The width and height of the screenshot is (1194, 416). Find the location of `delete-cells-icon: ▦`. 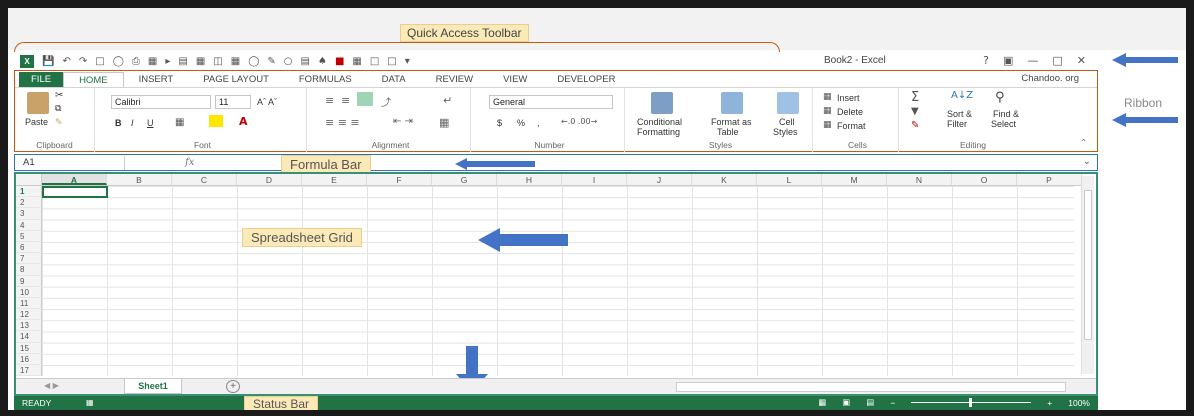

delete-cells-icon: ▦ is located at coordinates (827, 111).